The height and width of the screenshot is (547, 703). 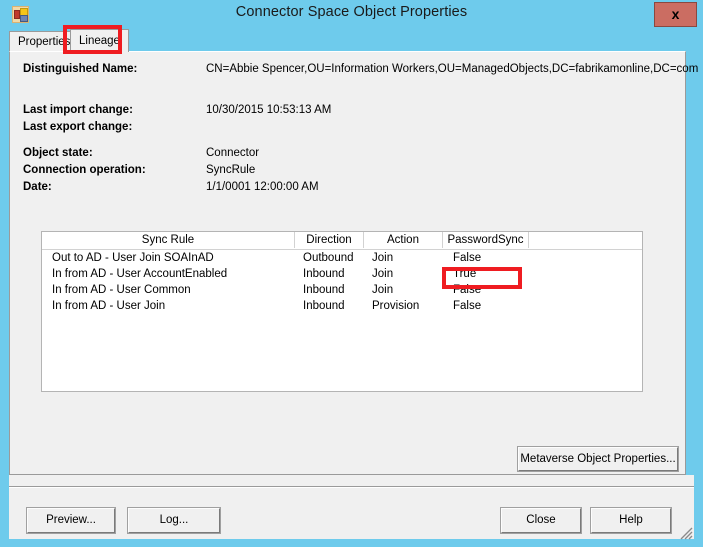 I want to click on date-value: 1/1/0001 12:00:00 AM, so click(x=262, y=187).